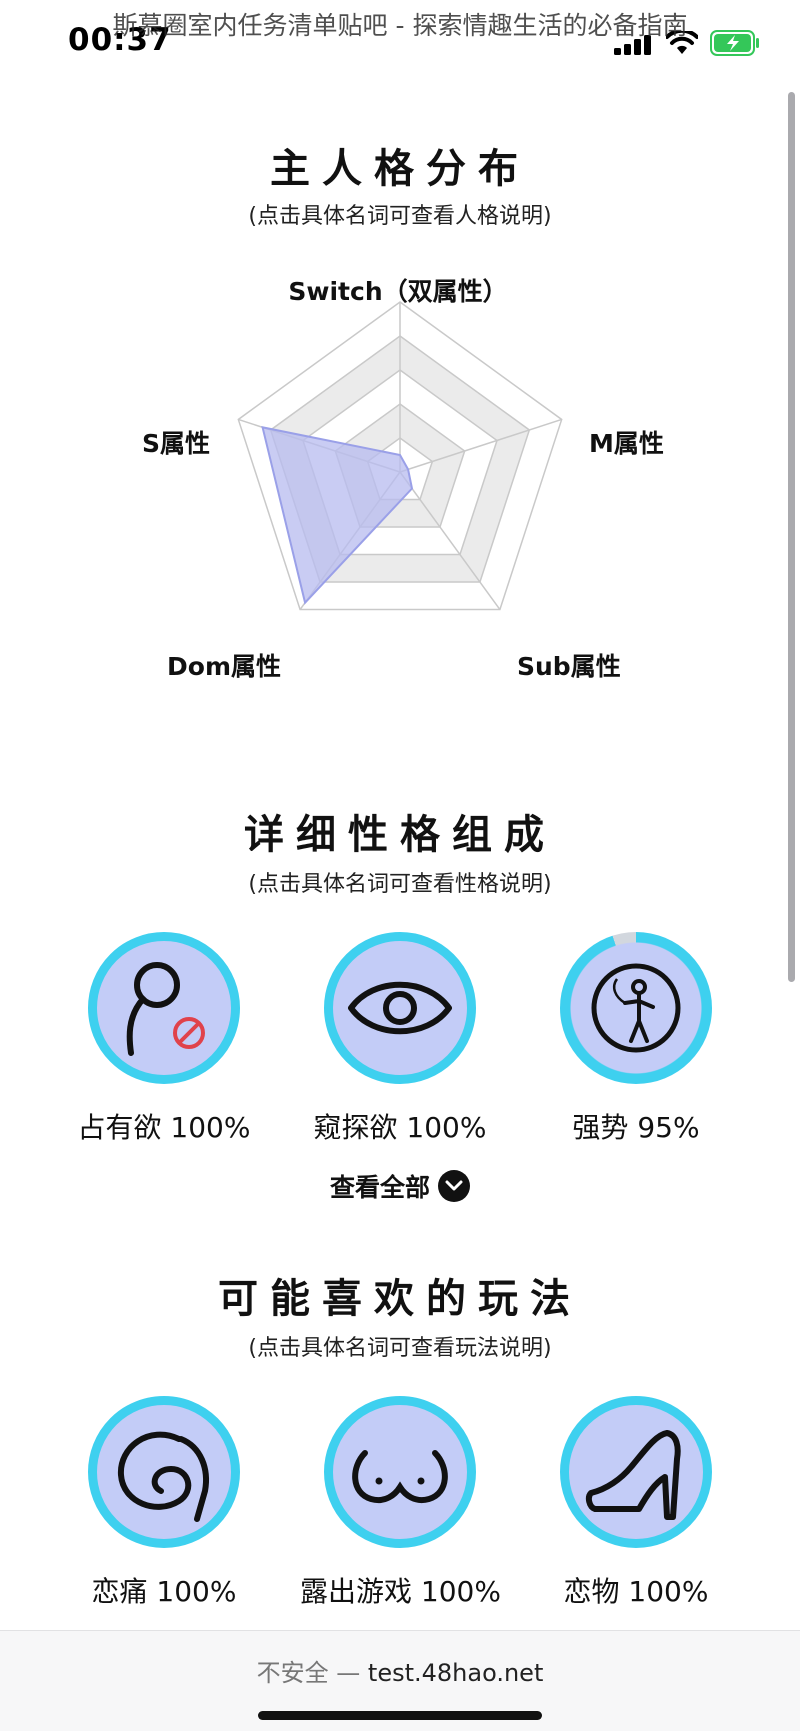 The width and height of the screenshot is (800, 1731). I want to click on trait-item-dominant: 强势 95%, so click(636, 1039).